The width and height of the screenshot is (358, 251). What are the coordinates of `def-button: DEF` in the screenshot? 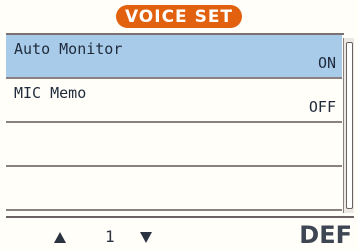 It's located at (325, 235).